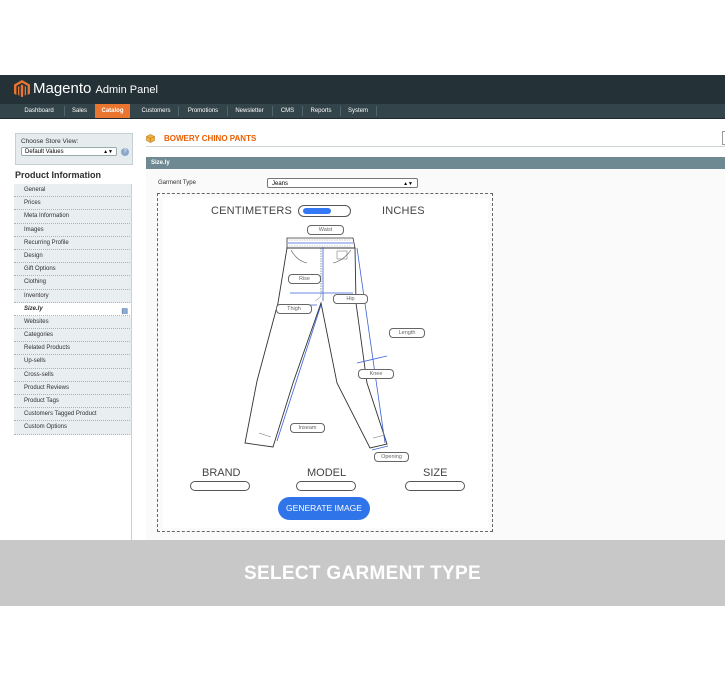 The height and width of the screenshot is (680, 725). What do you see at coordinates (435, 486) in the screenshot?
I see `size-input` at bounding box center [435, 486].